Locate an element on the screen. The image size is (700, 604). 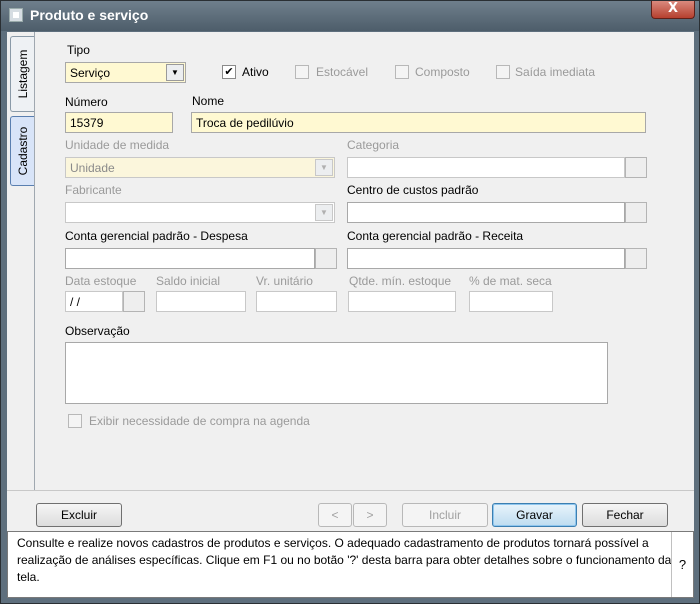
conta-receita-lookup-button is located at coordinates (636, 258).